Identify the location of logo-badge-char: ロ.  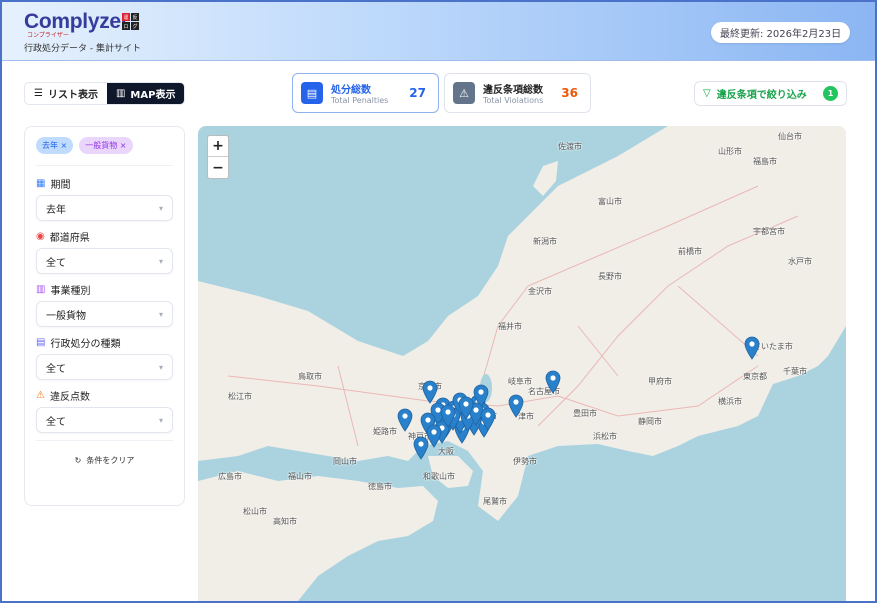
(126, 26).